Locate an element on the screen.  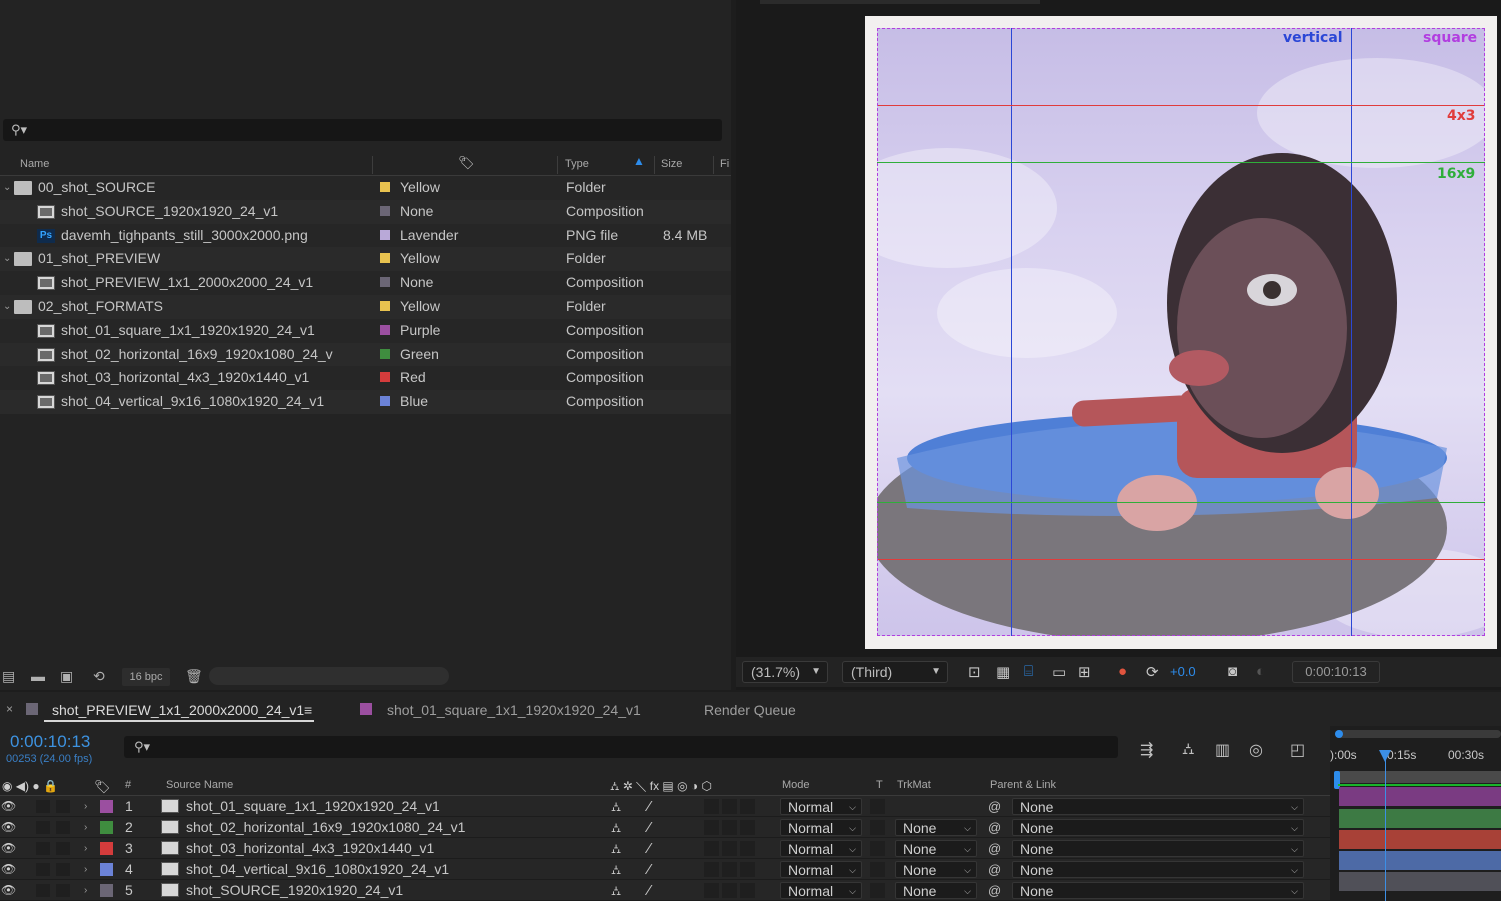
resolution-dropdown: (Third) ▼ is located at coordinates (895, 672).